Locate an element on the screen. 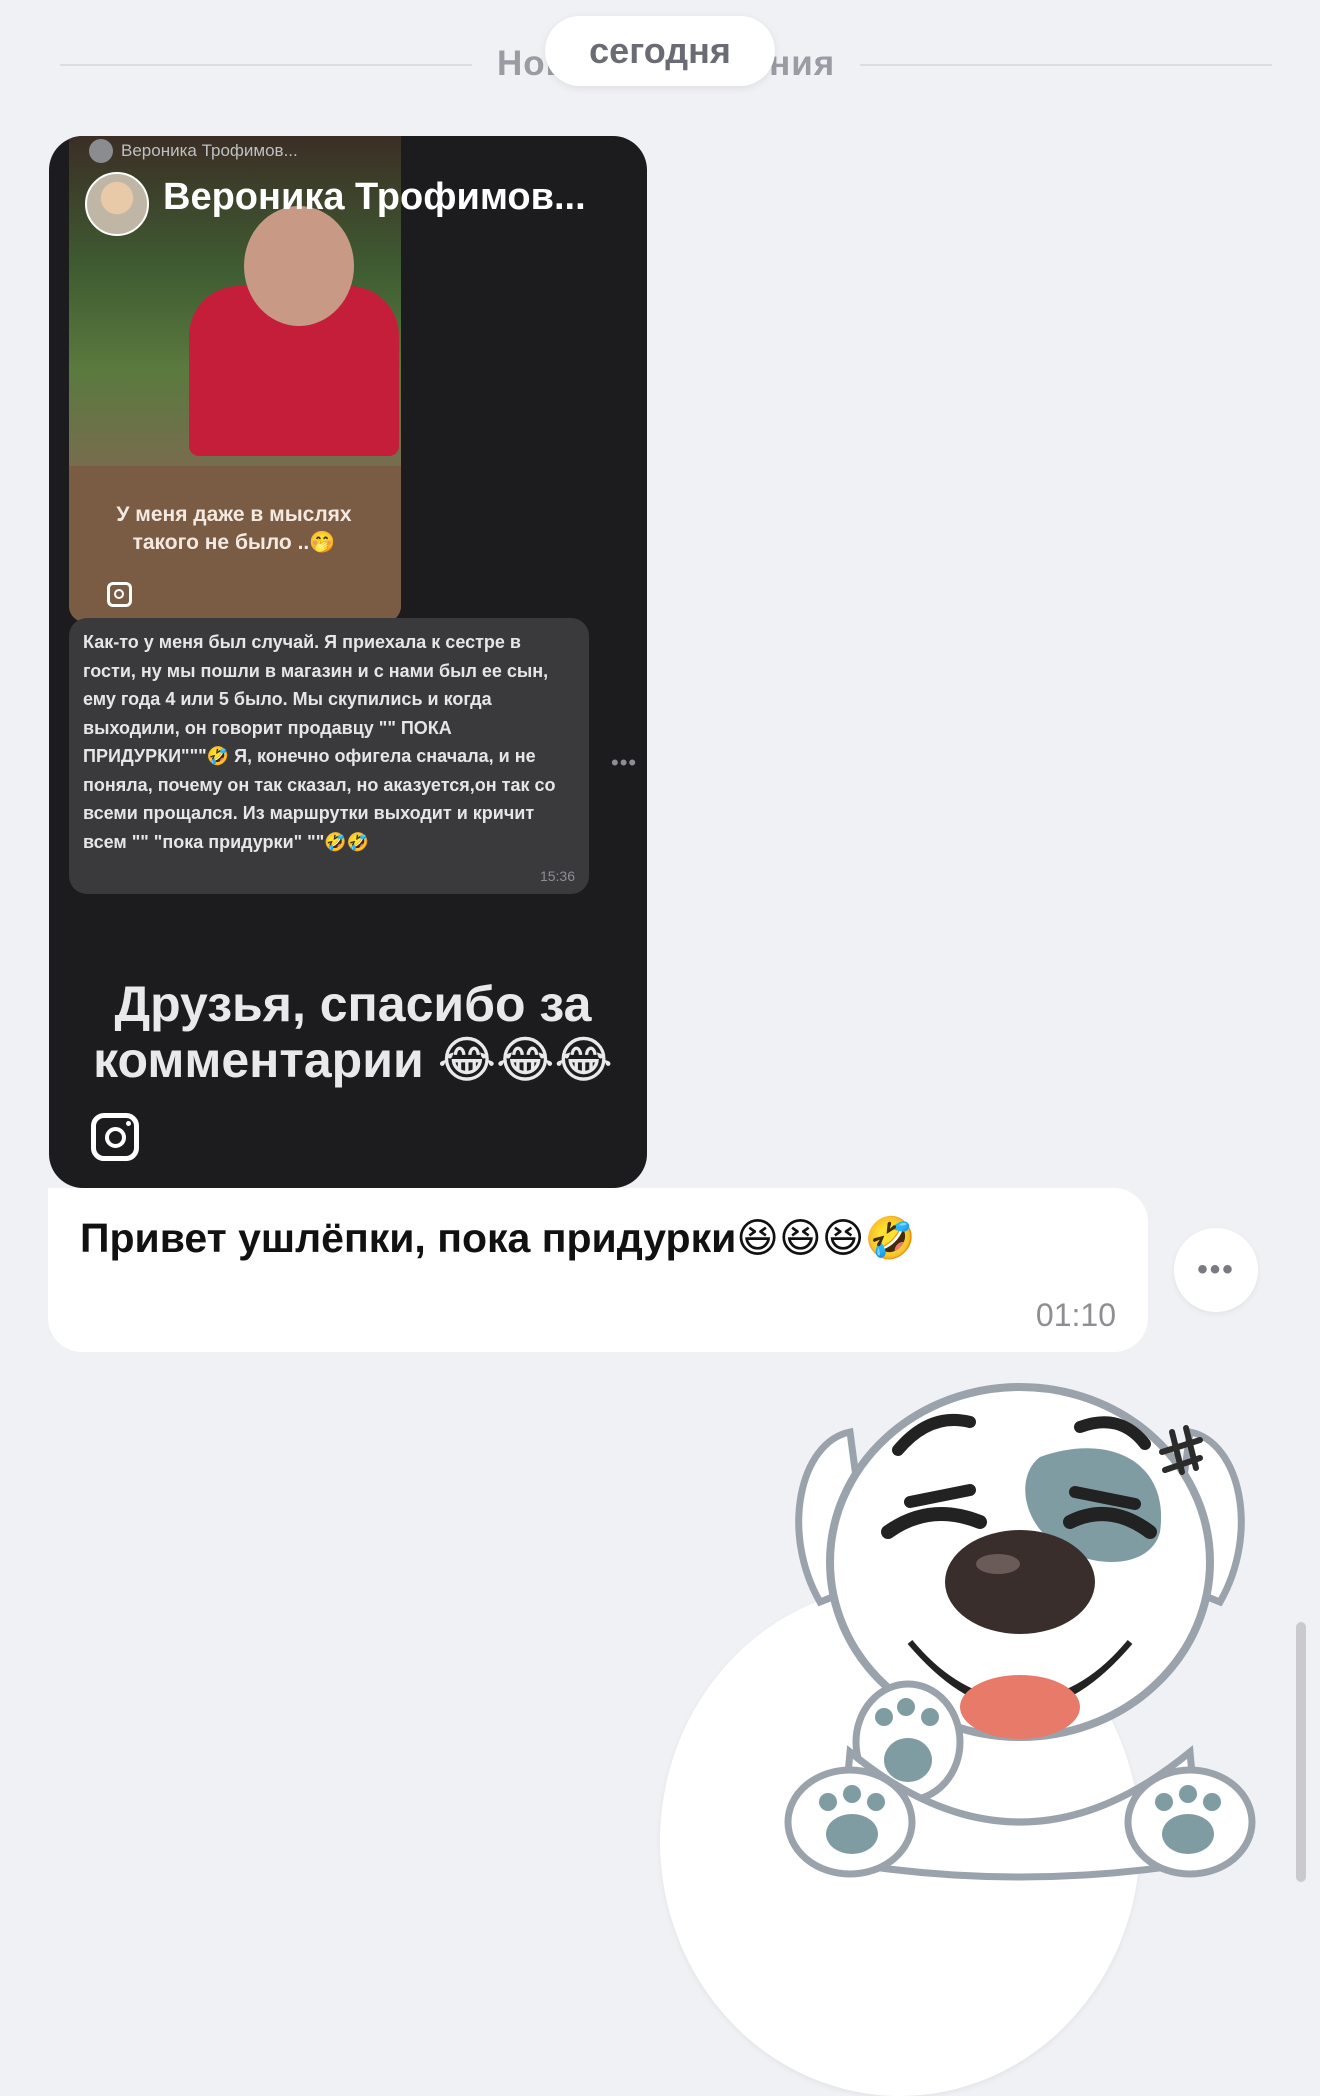 This screenshot has height=2096, width=1320. story-comment-time: 15:36 is located at coordinates (557, 876).